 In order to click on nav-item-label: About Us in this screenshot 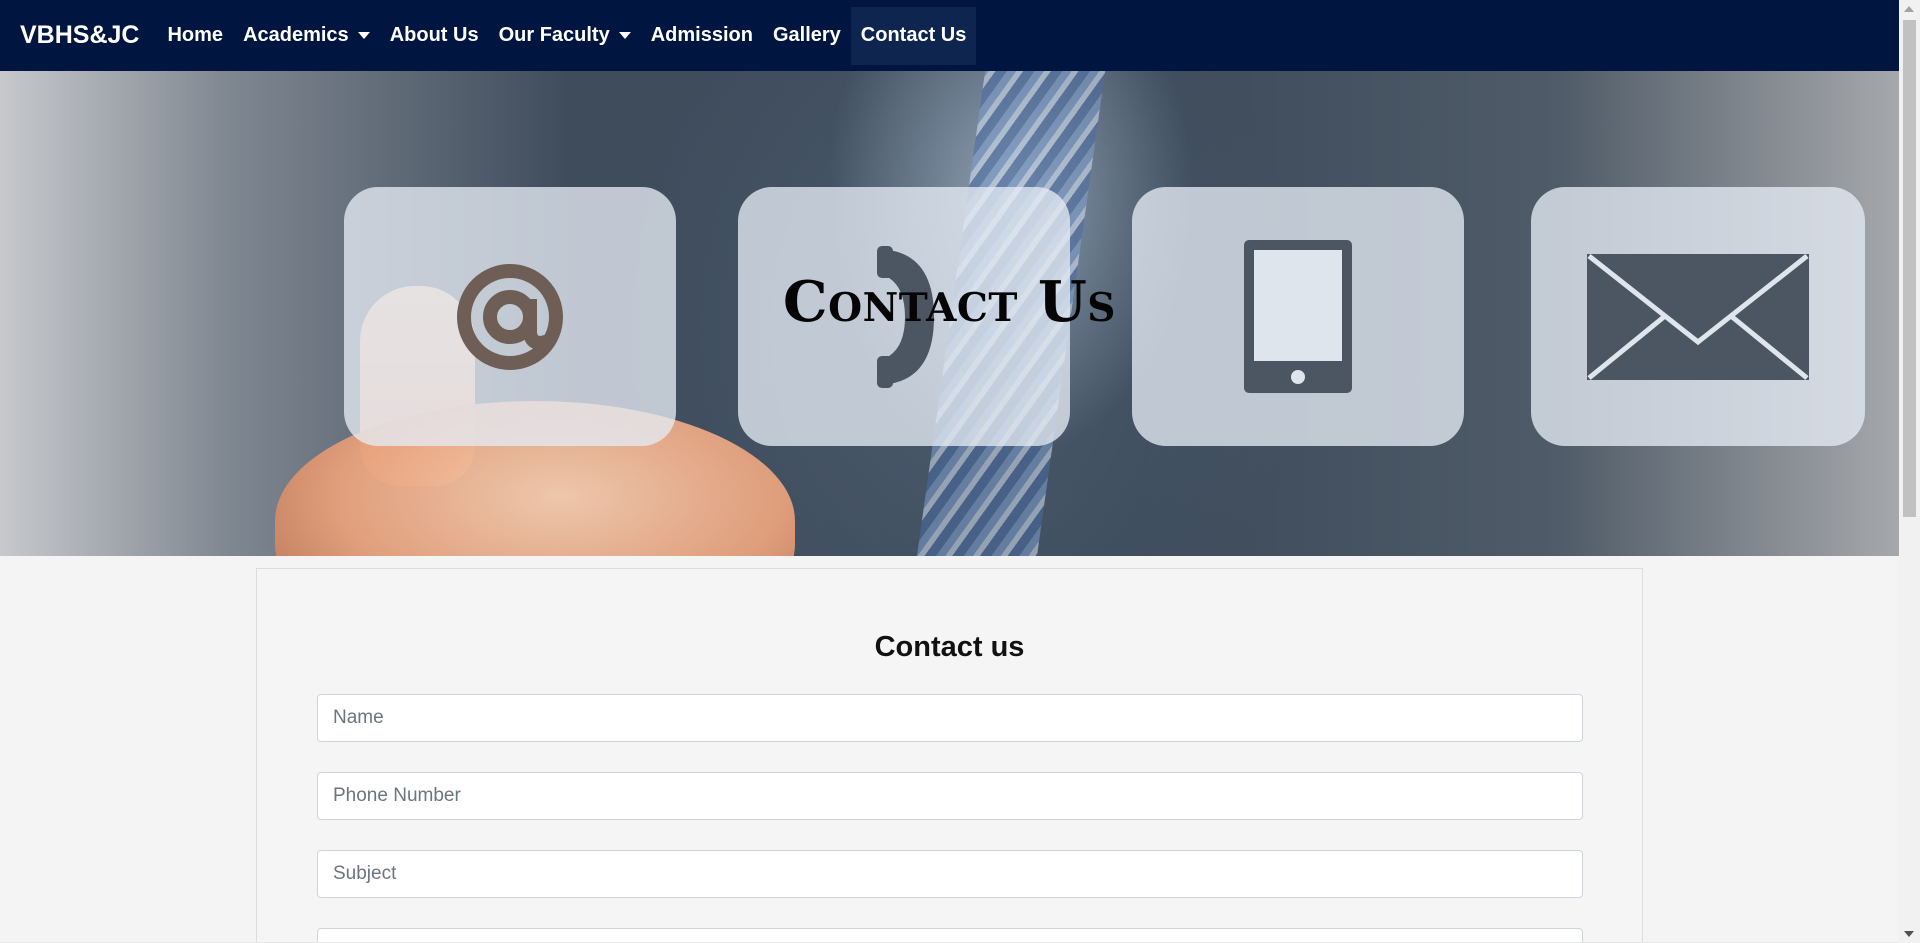, I will do `click(434, 35)`.